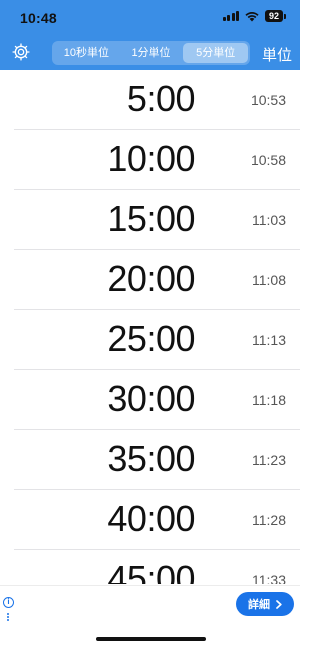 This screenshot has width=320, height=650. Describe the element at coordinates (150, 17) in the screenshot. I see `status-bar: 10:48 92` at that location.